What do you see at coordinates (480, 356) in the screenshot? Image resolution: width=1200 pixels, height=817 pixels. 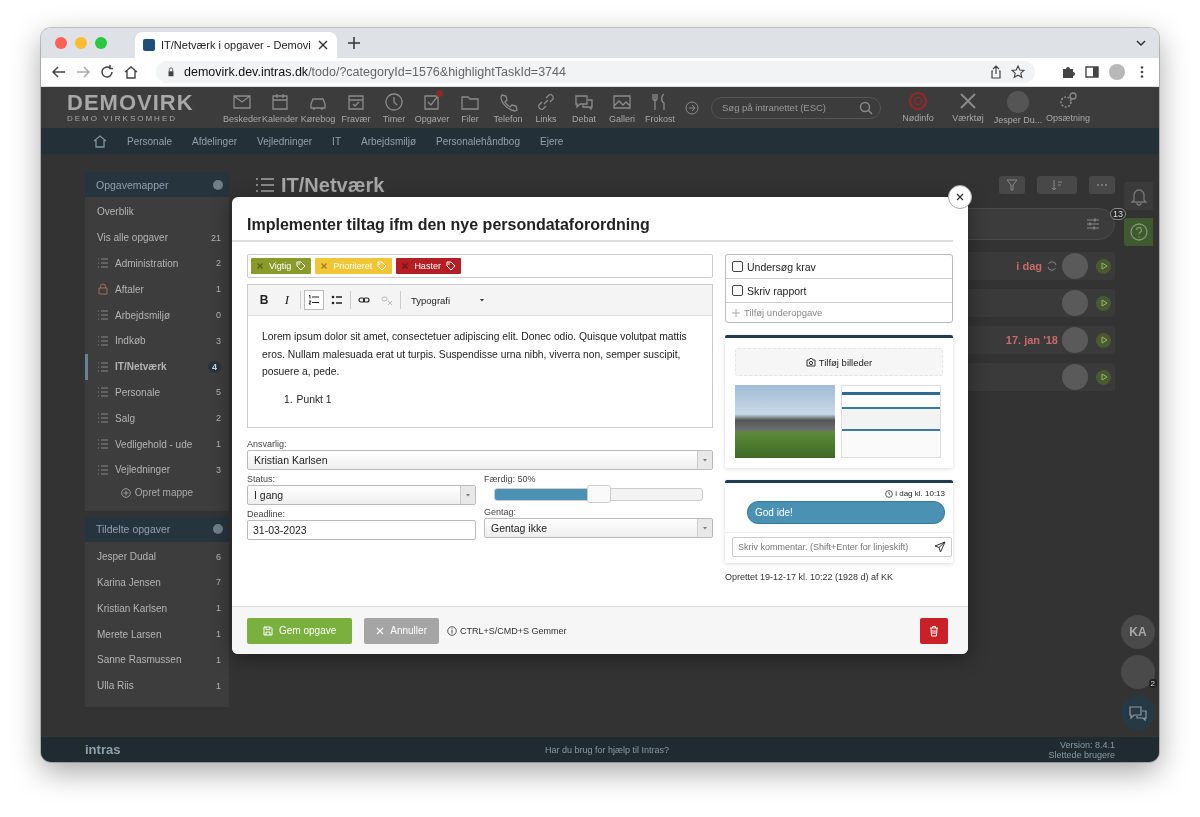 I see `text-editor` at bounding box center [480, 356].